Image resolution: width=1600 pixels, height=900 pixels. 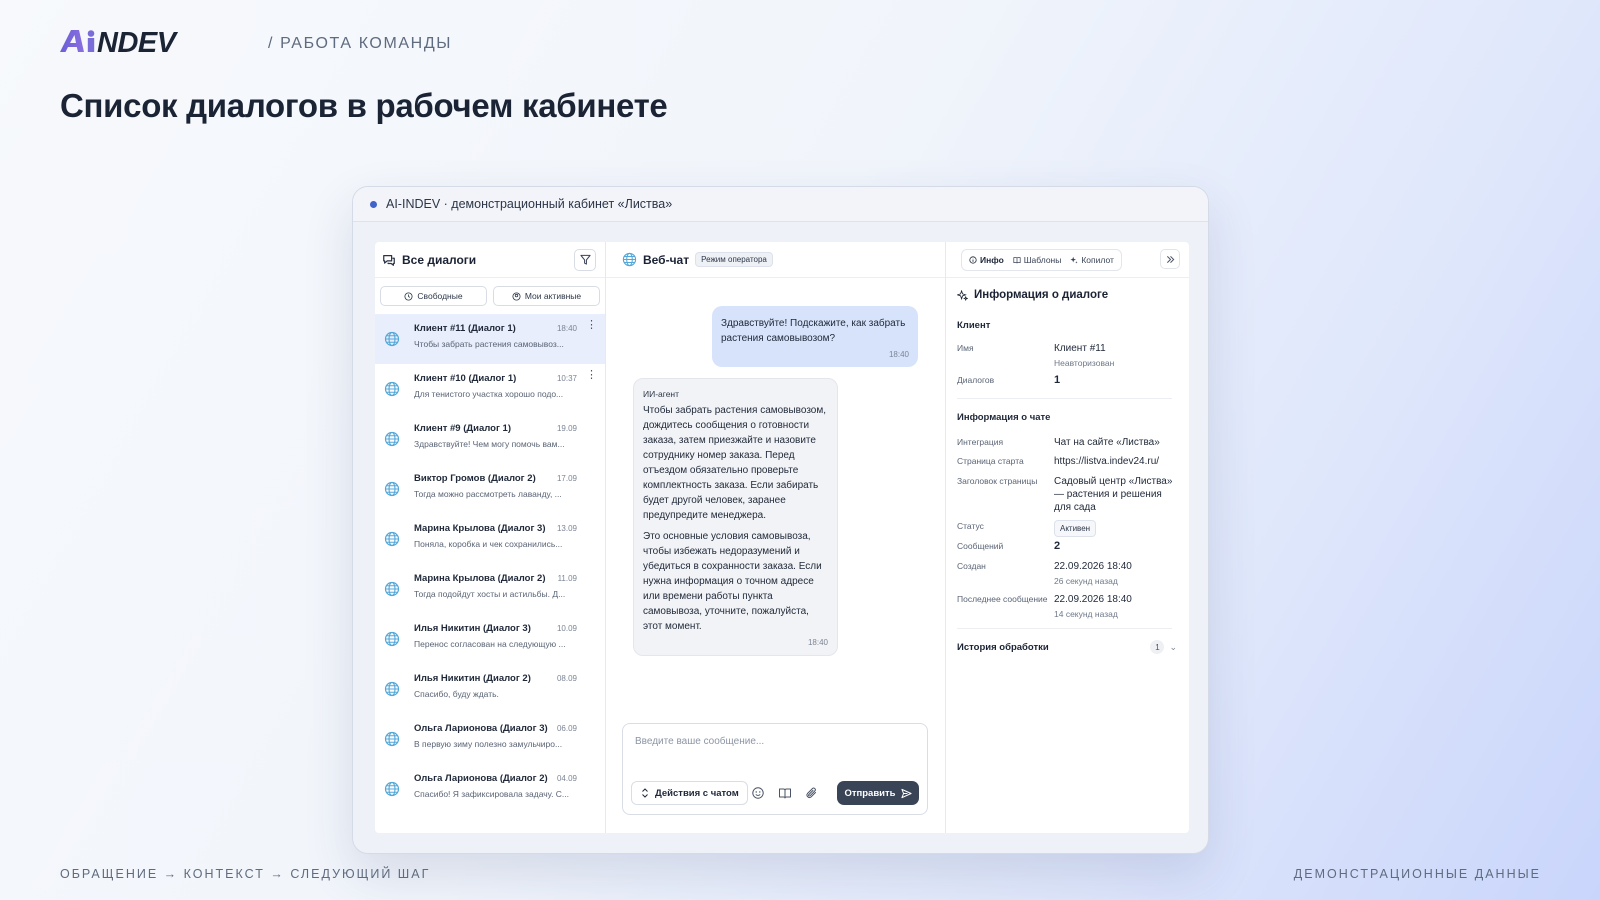 I want to click on client-name-label: Имя, so click(x=965, y=348).